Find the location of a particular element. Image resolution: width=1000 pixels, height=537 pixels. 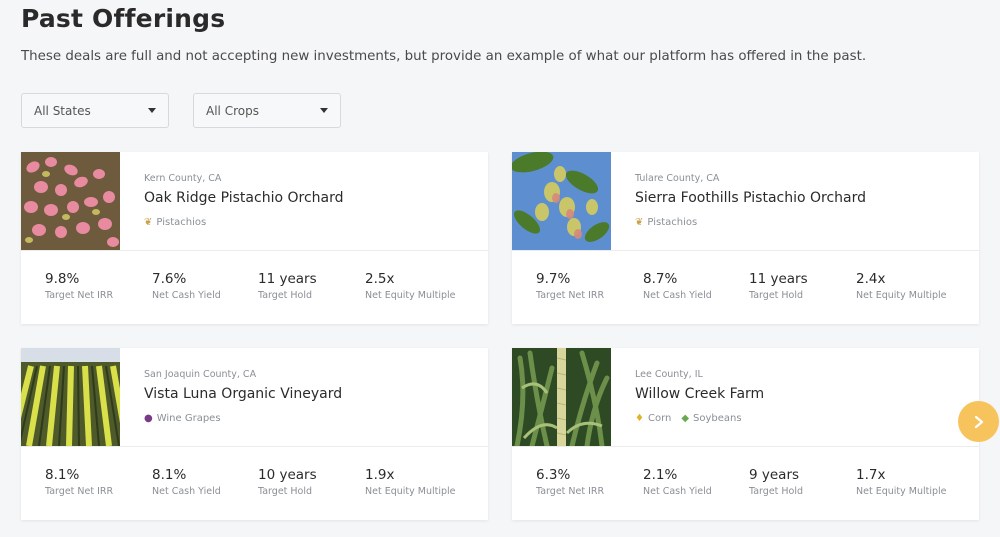

stat-target-net-irr: 9.8% Target Net IRR is located at coordinates (79, 286).